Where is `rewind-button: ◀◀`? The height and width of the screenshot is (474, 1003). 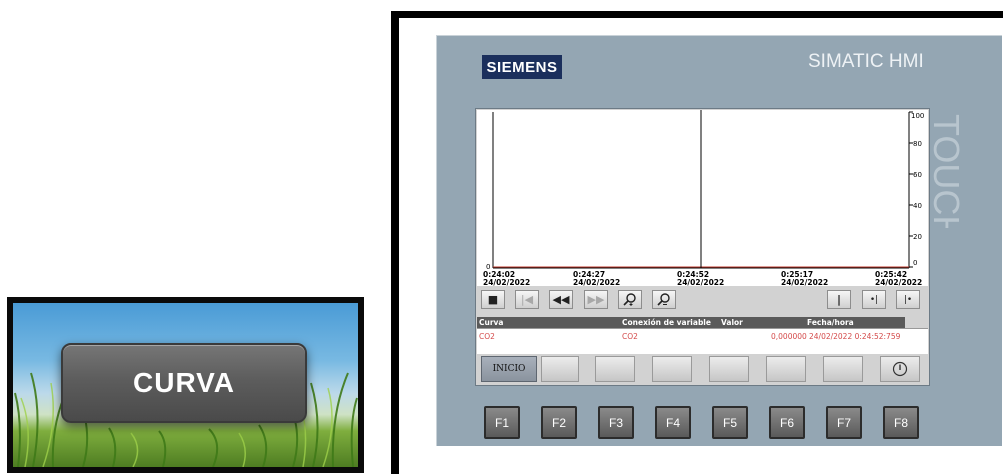
rewind-button: ◀◀ is located at coordinates (561, 299).